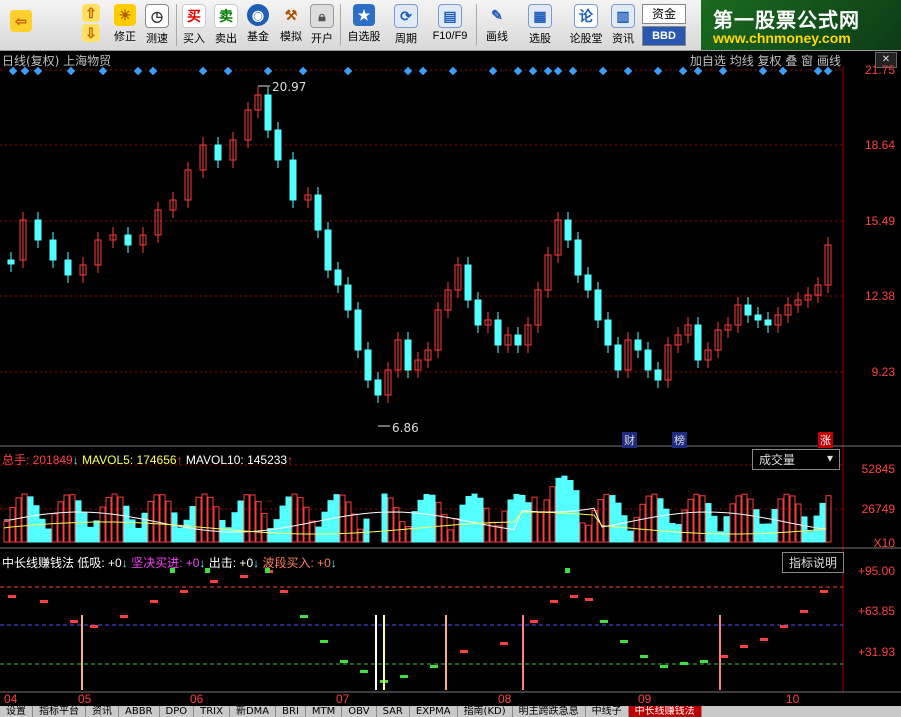 This screenshot has height=717, width=901. I want to click on indicator-help-button: 指标说明, so click(813, 562).